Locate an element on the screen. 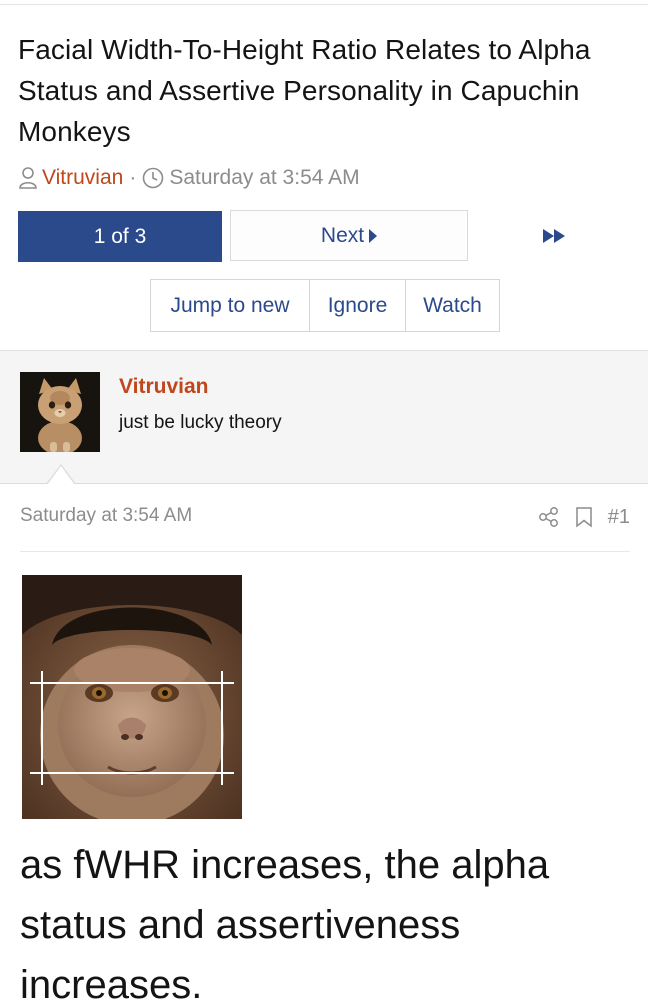  ignore-button: Ignore is located at coordinates (357, 305).